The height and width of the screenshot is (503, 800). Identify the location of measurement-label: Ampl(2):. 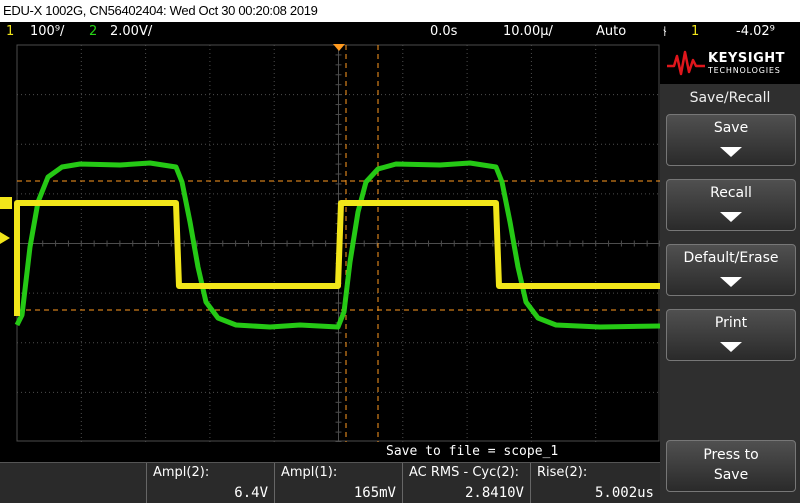
(181, 472).